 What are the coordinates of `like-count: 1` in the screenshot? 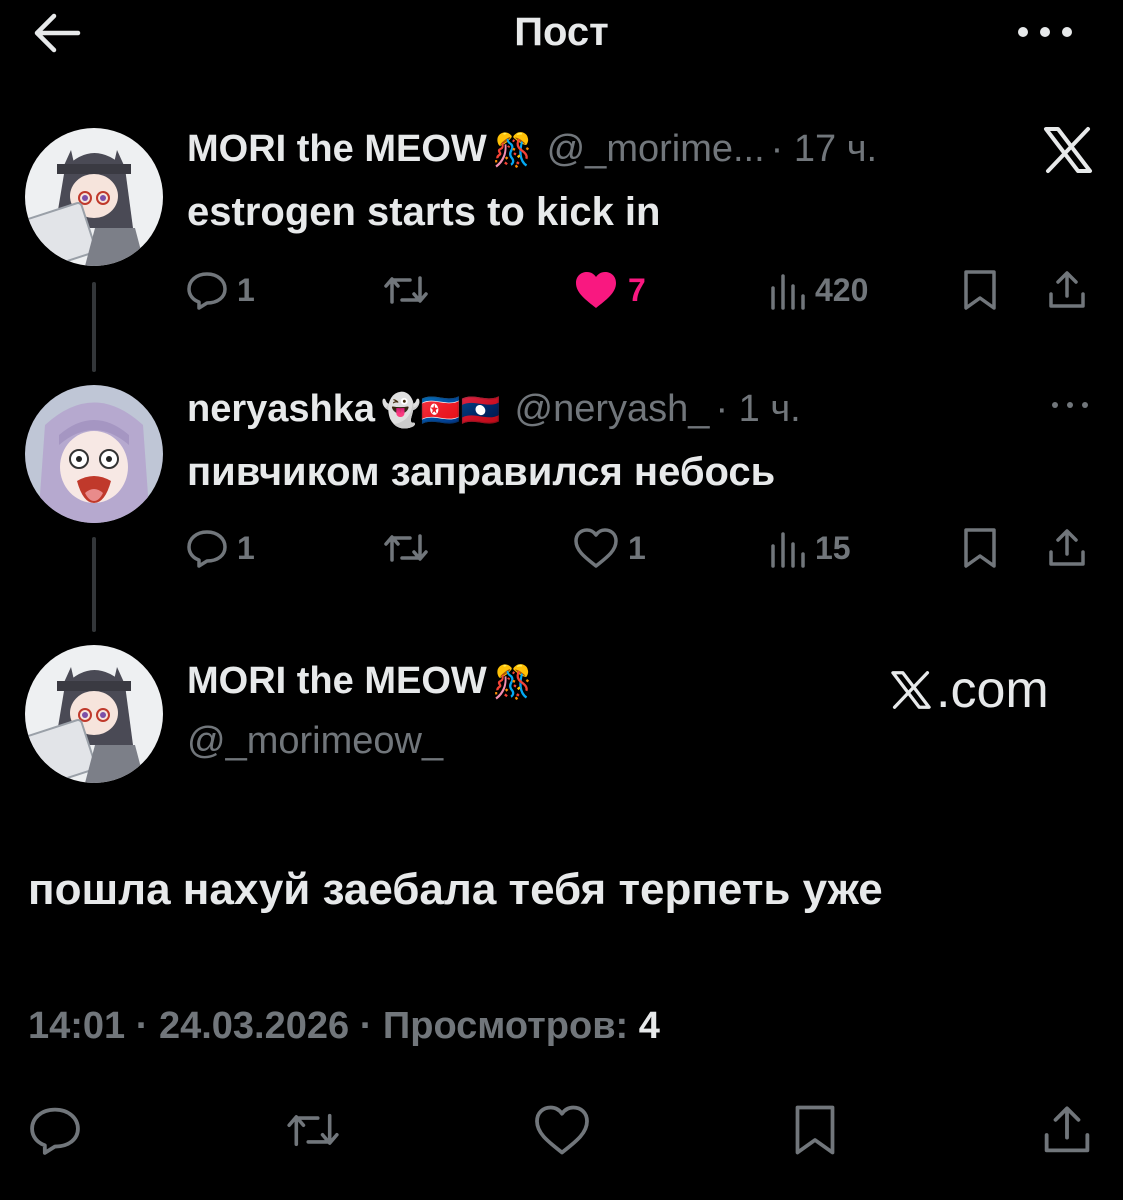 It's located at (637, 547).